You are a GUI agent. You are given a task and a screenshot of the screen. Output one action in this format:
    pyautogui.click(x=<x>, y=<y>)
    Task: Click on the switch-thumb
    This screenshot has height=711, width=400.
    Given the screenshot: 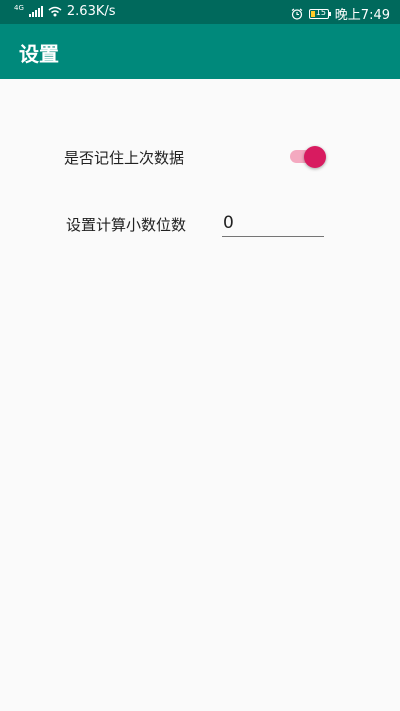 What is the action you would take?
    pyautogui.click(x=315, y=157)
    